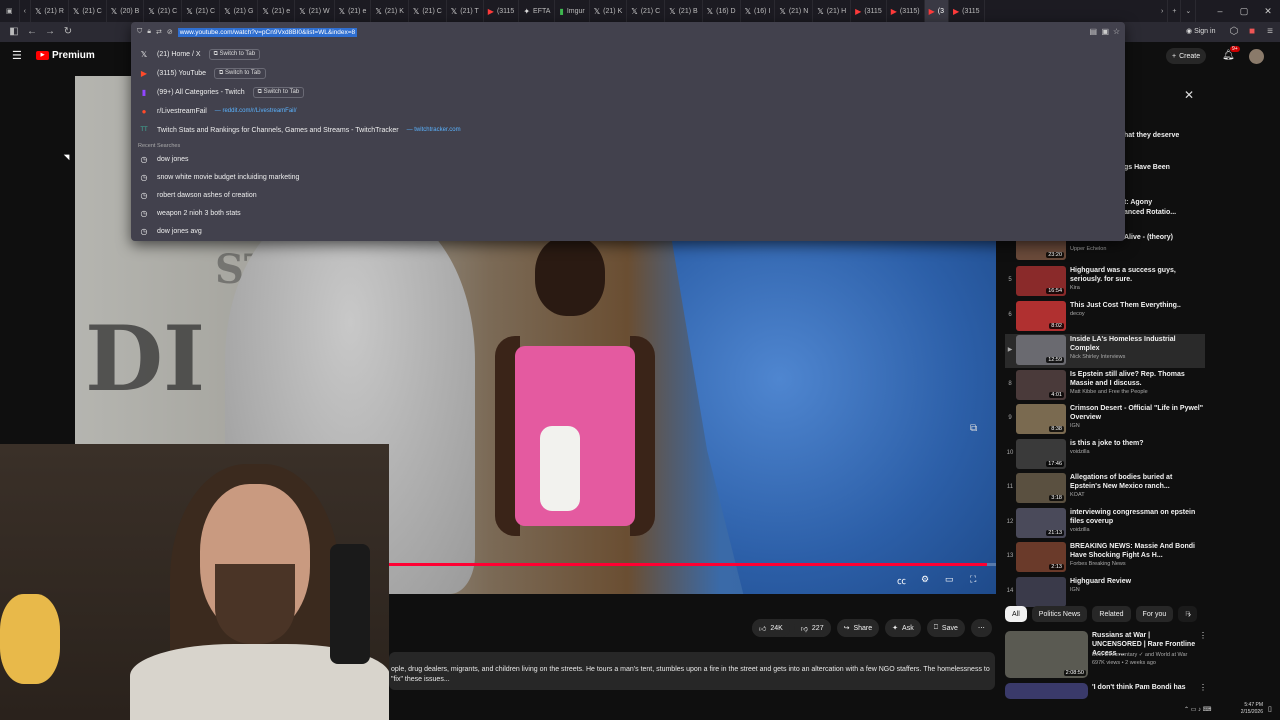 The image size is (1280, 720). I want to click on captions-icon: ㏄, so click(901, 580).